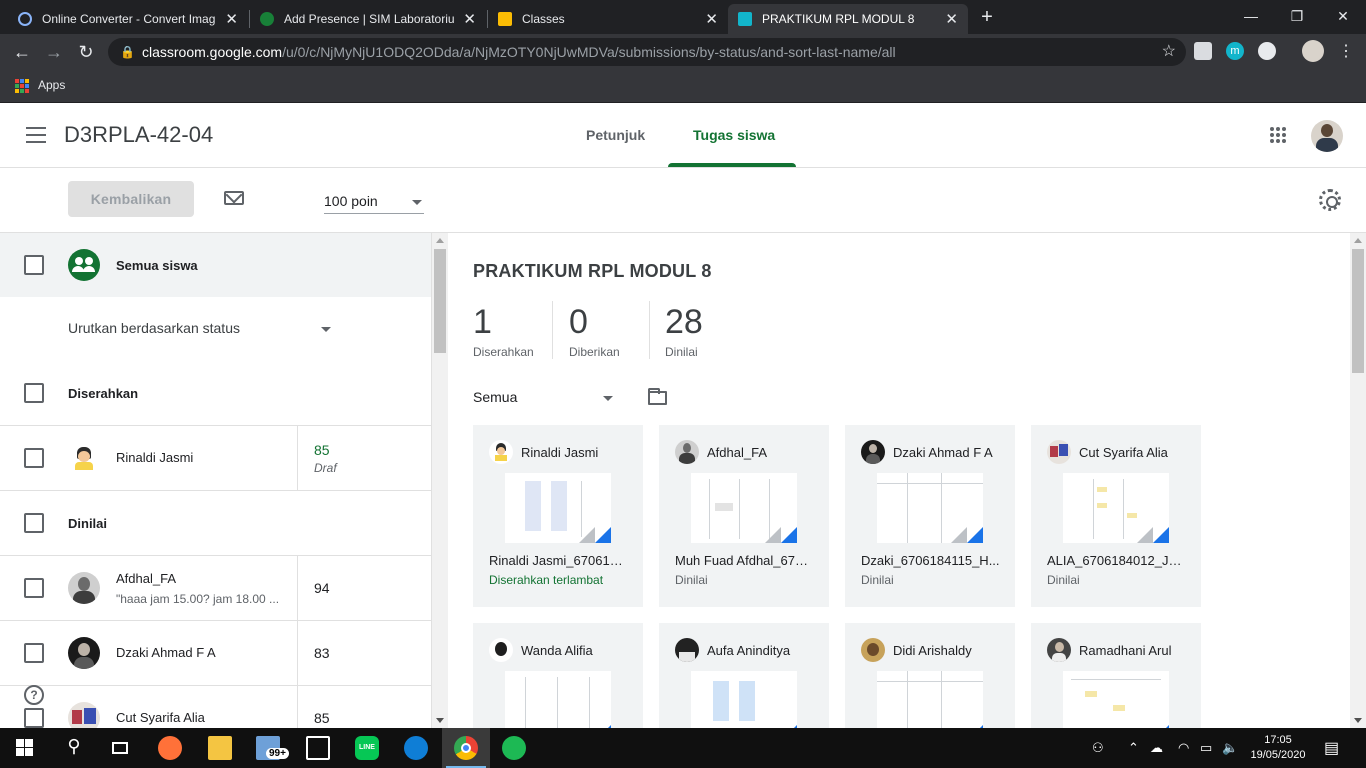 This screenshot has height=768, width=1366. Describe the element at coordinates (215, 265) in the screenshot. I see `all-students-row: Semua siswa` at that location.